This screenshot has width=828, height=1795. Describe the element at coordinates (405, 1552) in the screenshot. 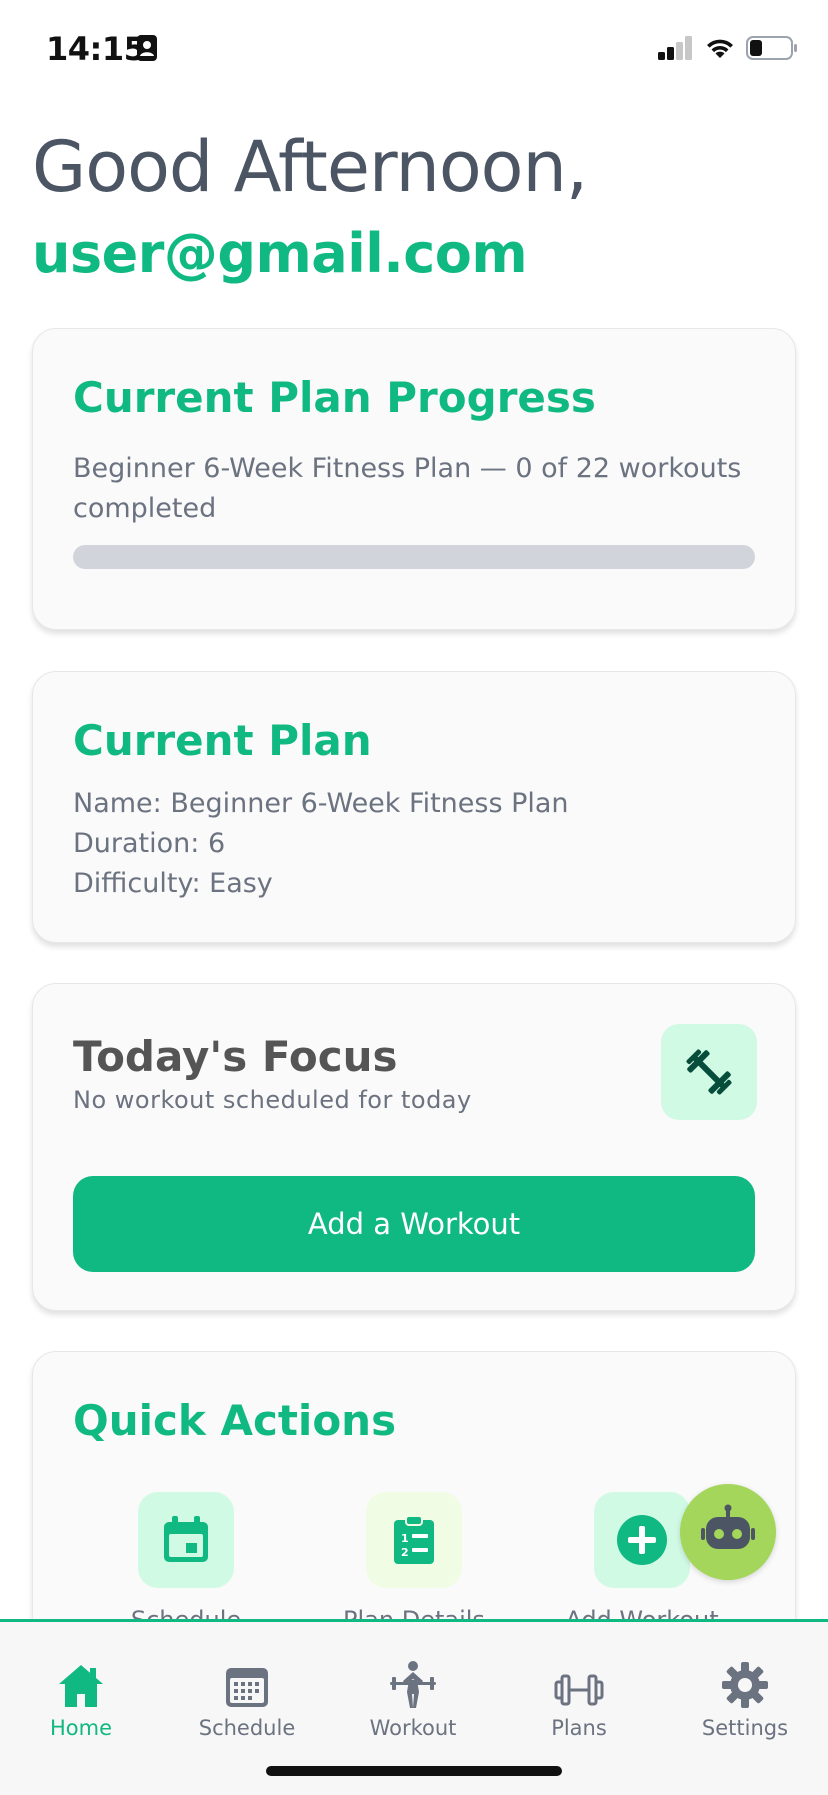

I see `svg-text: 2` at that location.